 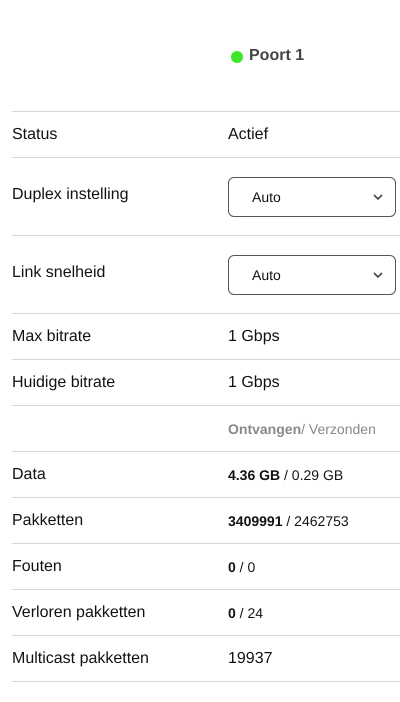 What do you see at coordinates (48, 521) in the screenshot?
I see `row-label: Pakketten` at bounding box center [48, 521].